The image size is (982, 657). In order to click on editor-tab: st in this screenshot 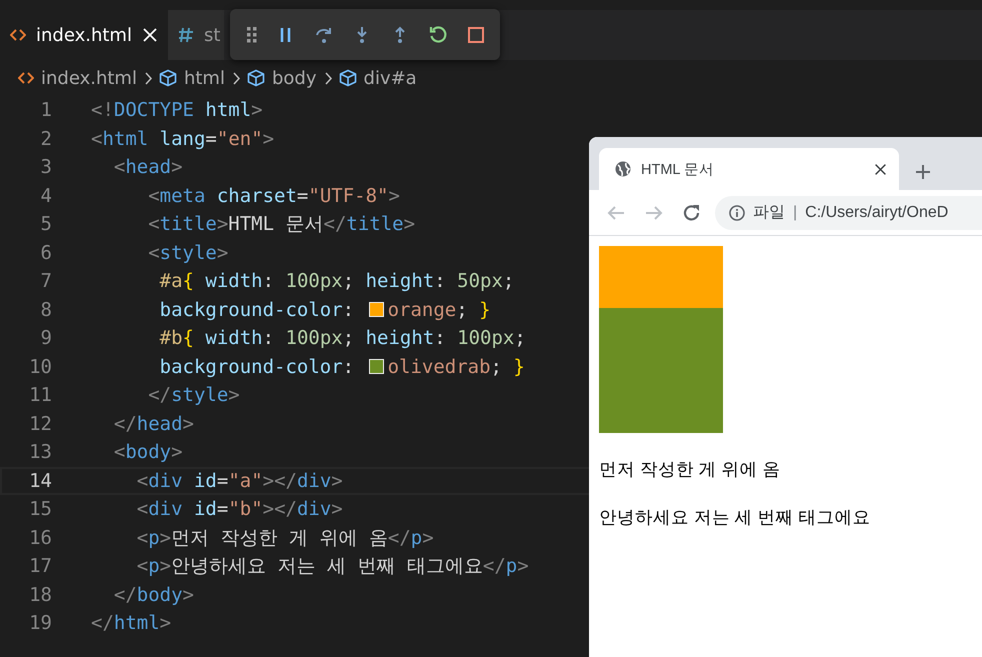, I will do `click(196, 35)`.